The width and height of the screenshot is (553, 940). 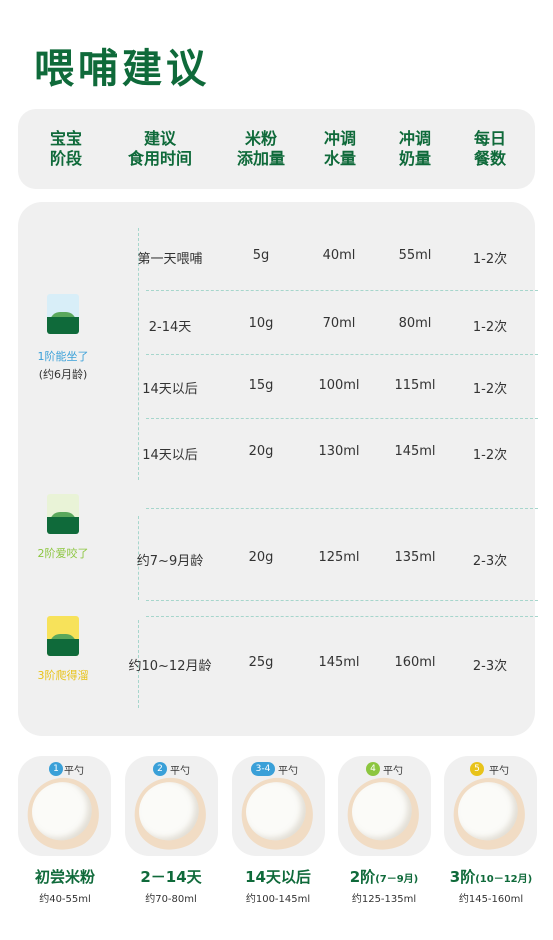 I want to click on spoon-card: 2 平勺, so click(x=170, y=808).